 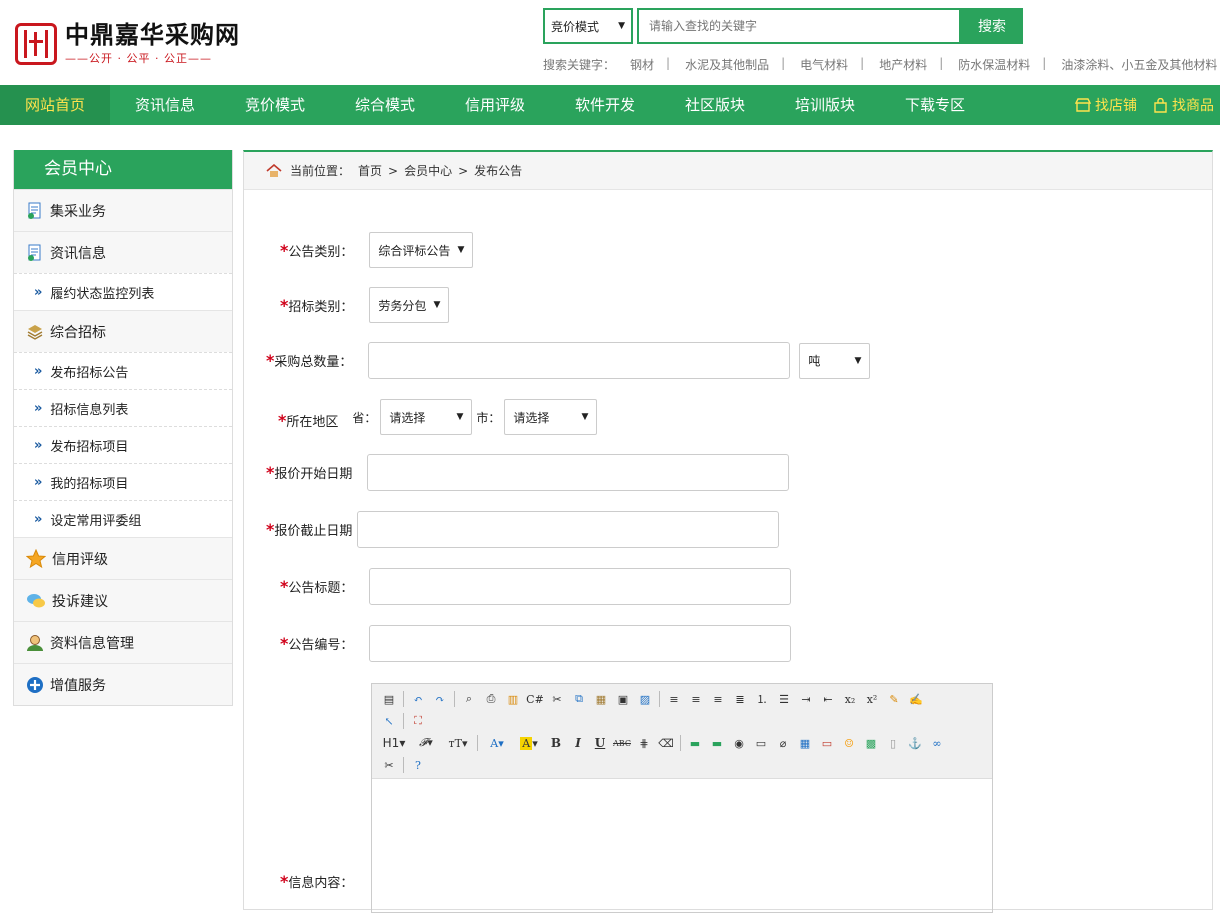 I want to click on bid-type-select: 劳务分包 ▼, so click(x=409, y=305).